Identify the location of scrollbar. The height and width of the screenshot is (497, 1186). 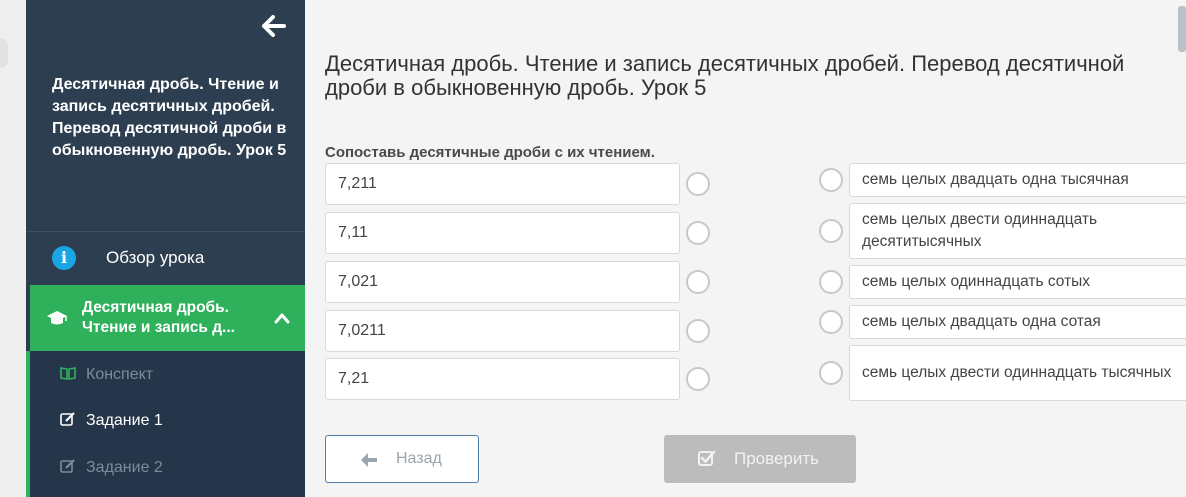
(1182, 29).